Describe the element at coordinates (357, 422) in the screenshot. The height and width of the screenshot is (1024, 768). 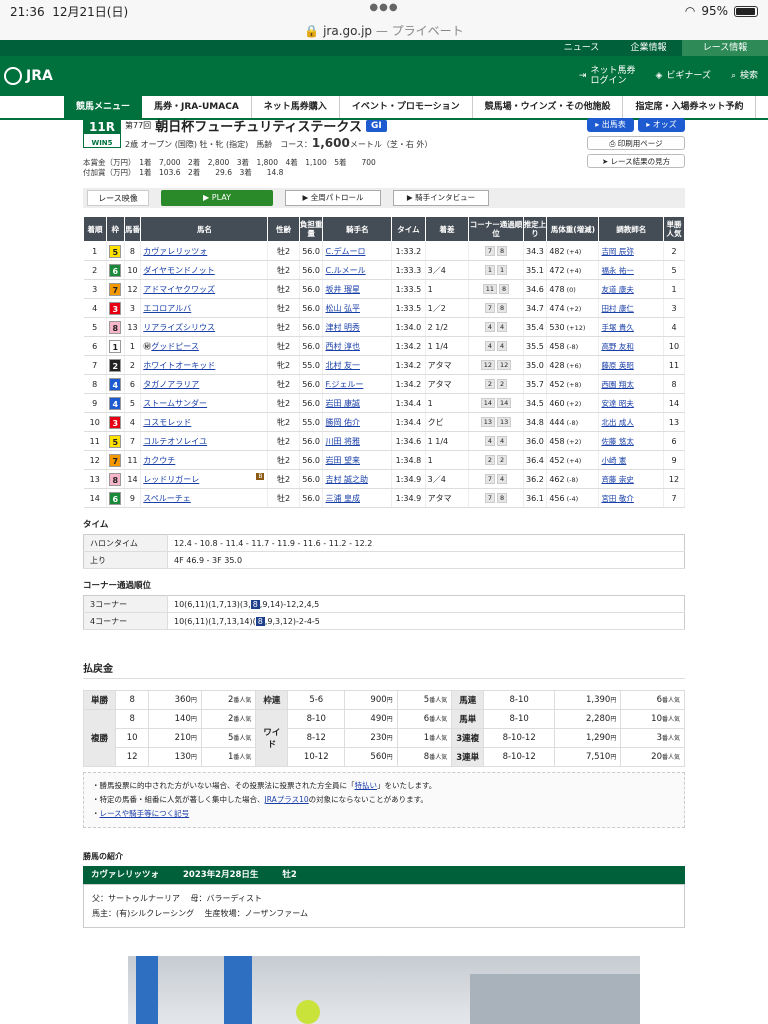
I see `jockey-link: 勝岡 佑介` at that location.